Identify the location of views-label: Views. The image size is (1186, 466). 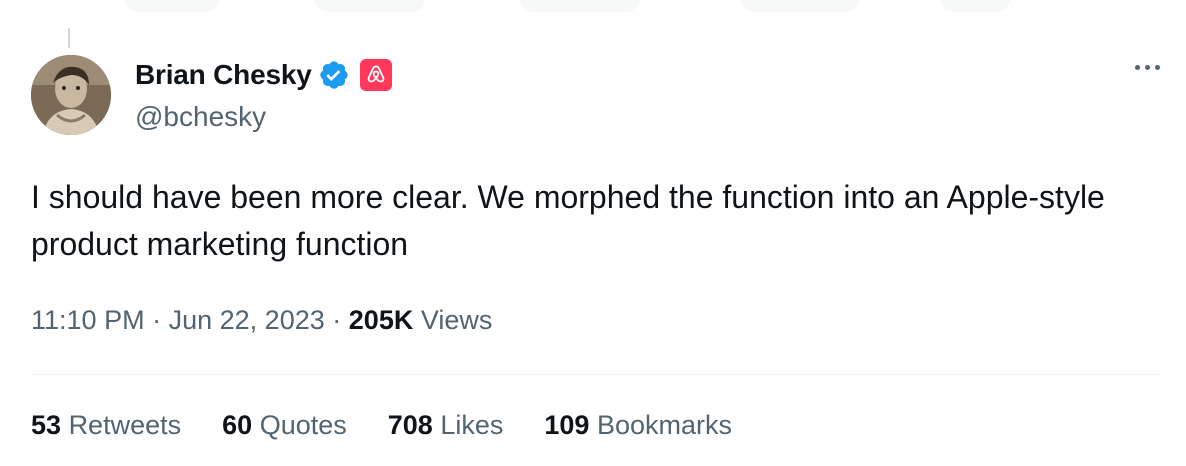
(456, 320).